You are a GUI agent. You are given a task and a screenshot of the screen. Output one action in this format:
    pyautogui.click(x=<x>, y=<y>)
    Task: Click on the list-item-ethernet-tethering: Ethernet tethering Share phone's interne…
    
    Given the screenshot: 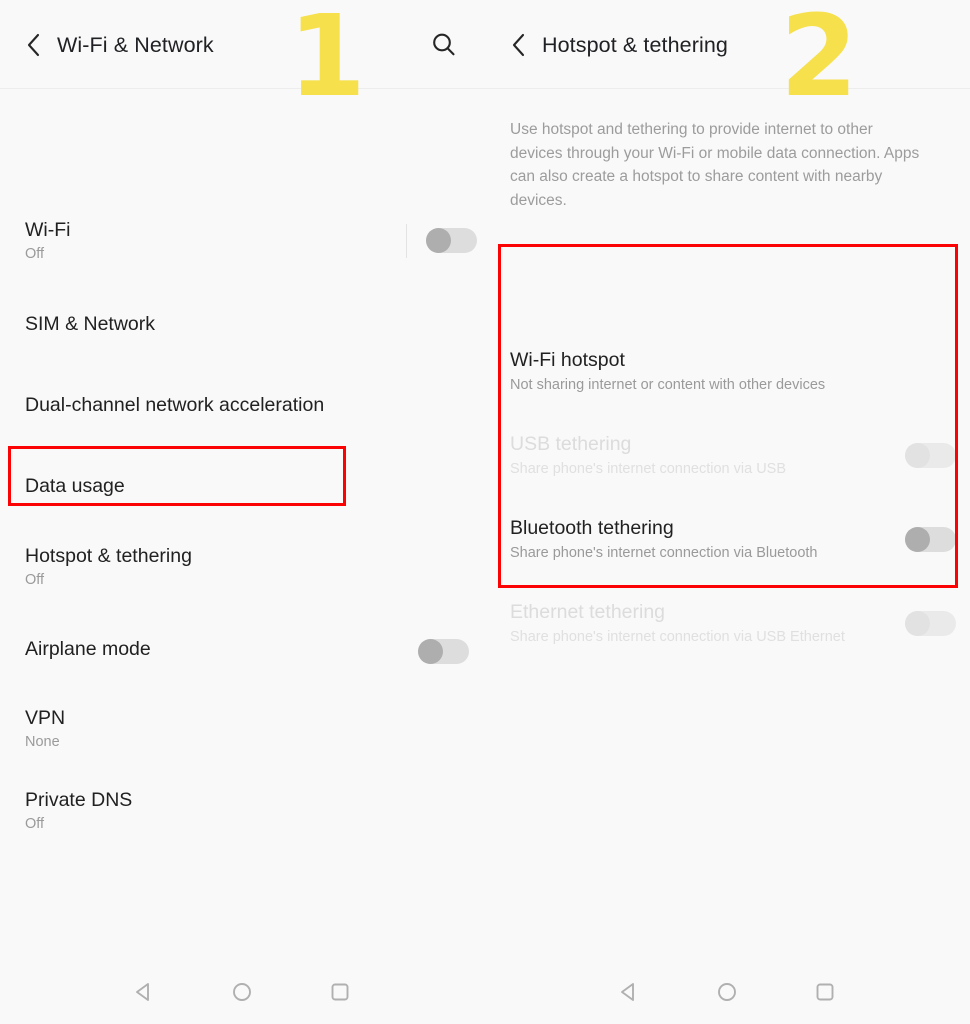 What is the action you would take?
    pyautogui.click(x=727, y=625)
    